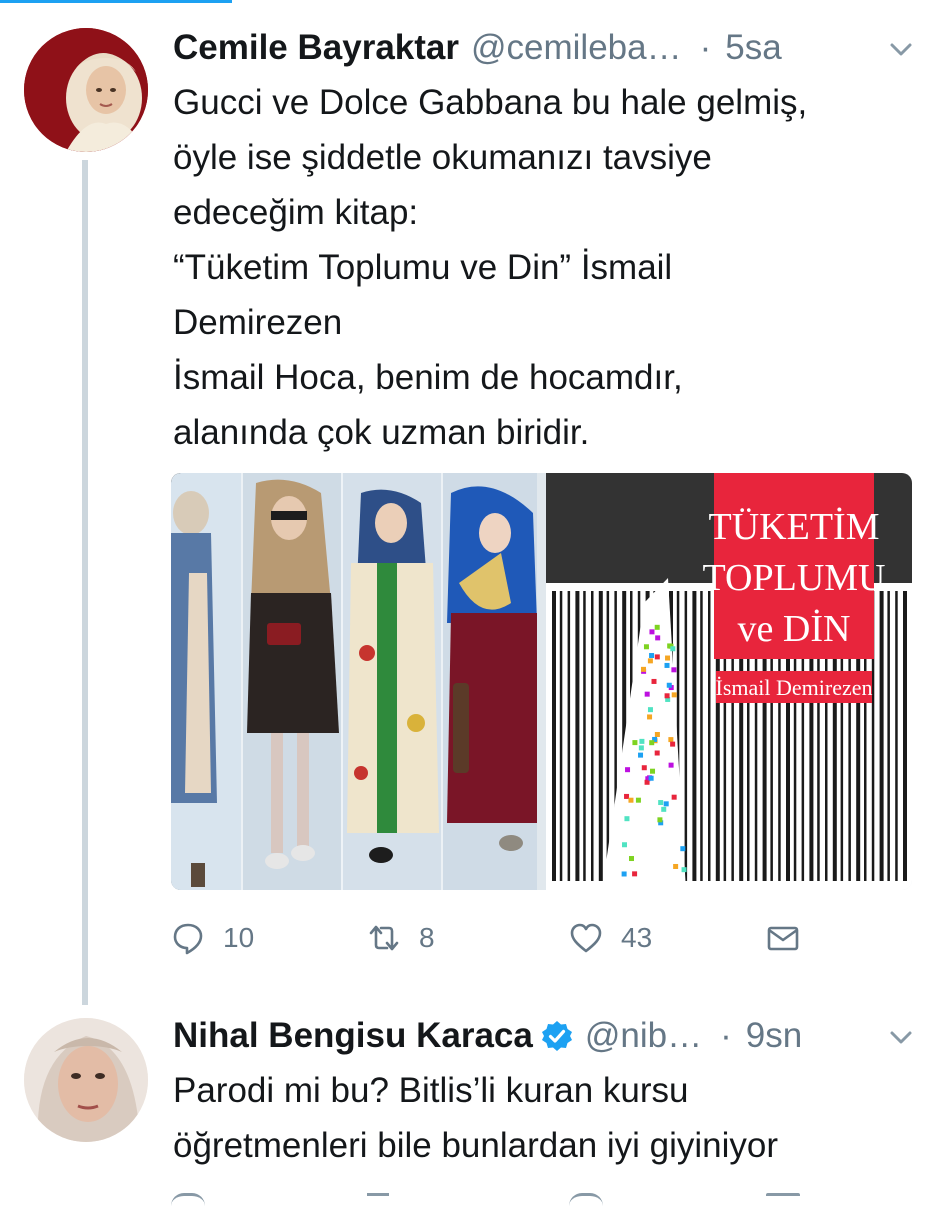 The height and width of the screenshot is (1213, 928). What do you see at coordinates (794, 687) in the screenshot?
I see `book-author: İsmail Demirezen` at bounding box center [794, 687].